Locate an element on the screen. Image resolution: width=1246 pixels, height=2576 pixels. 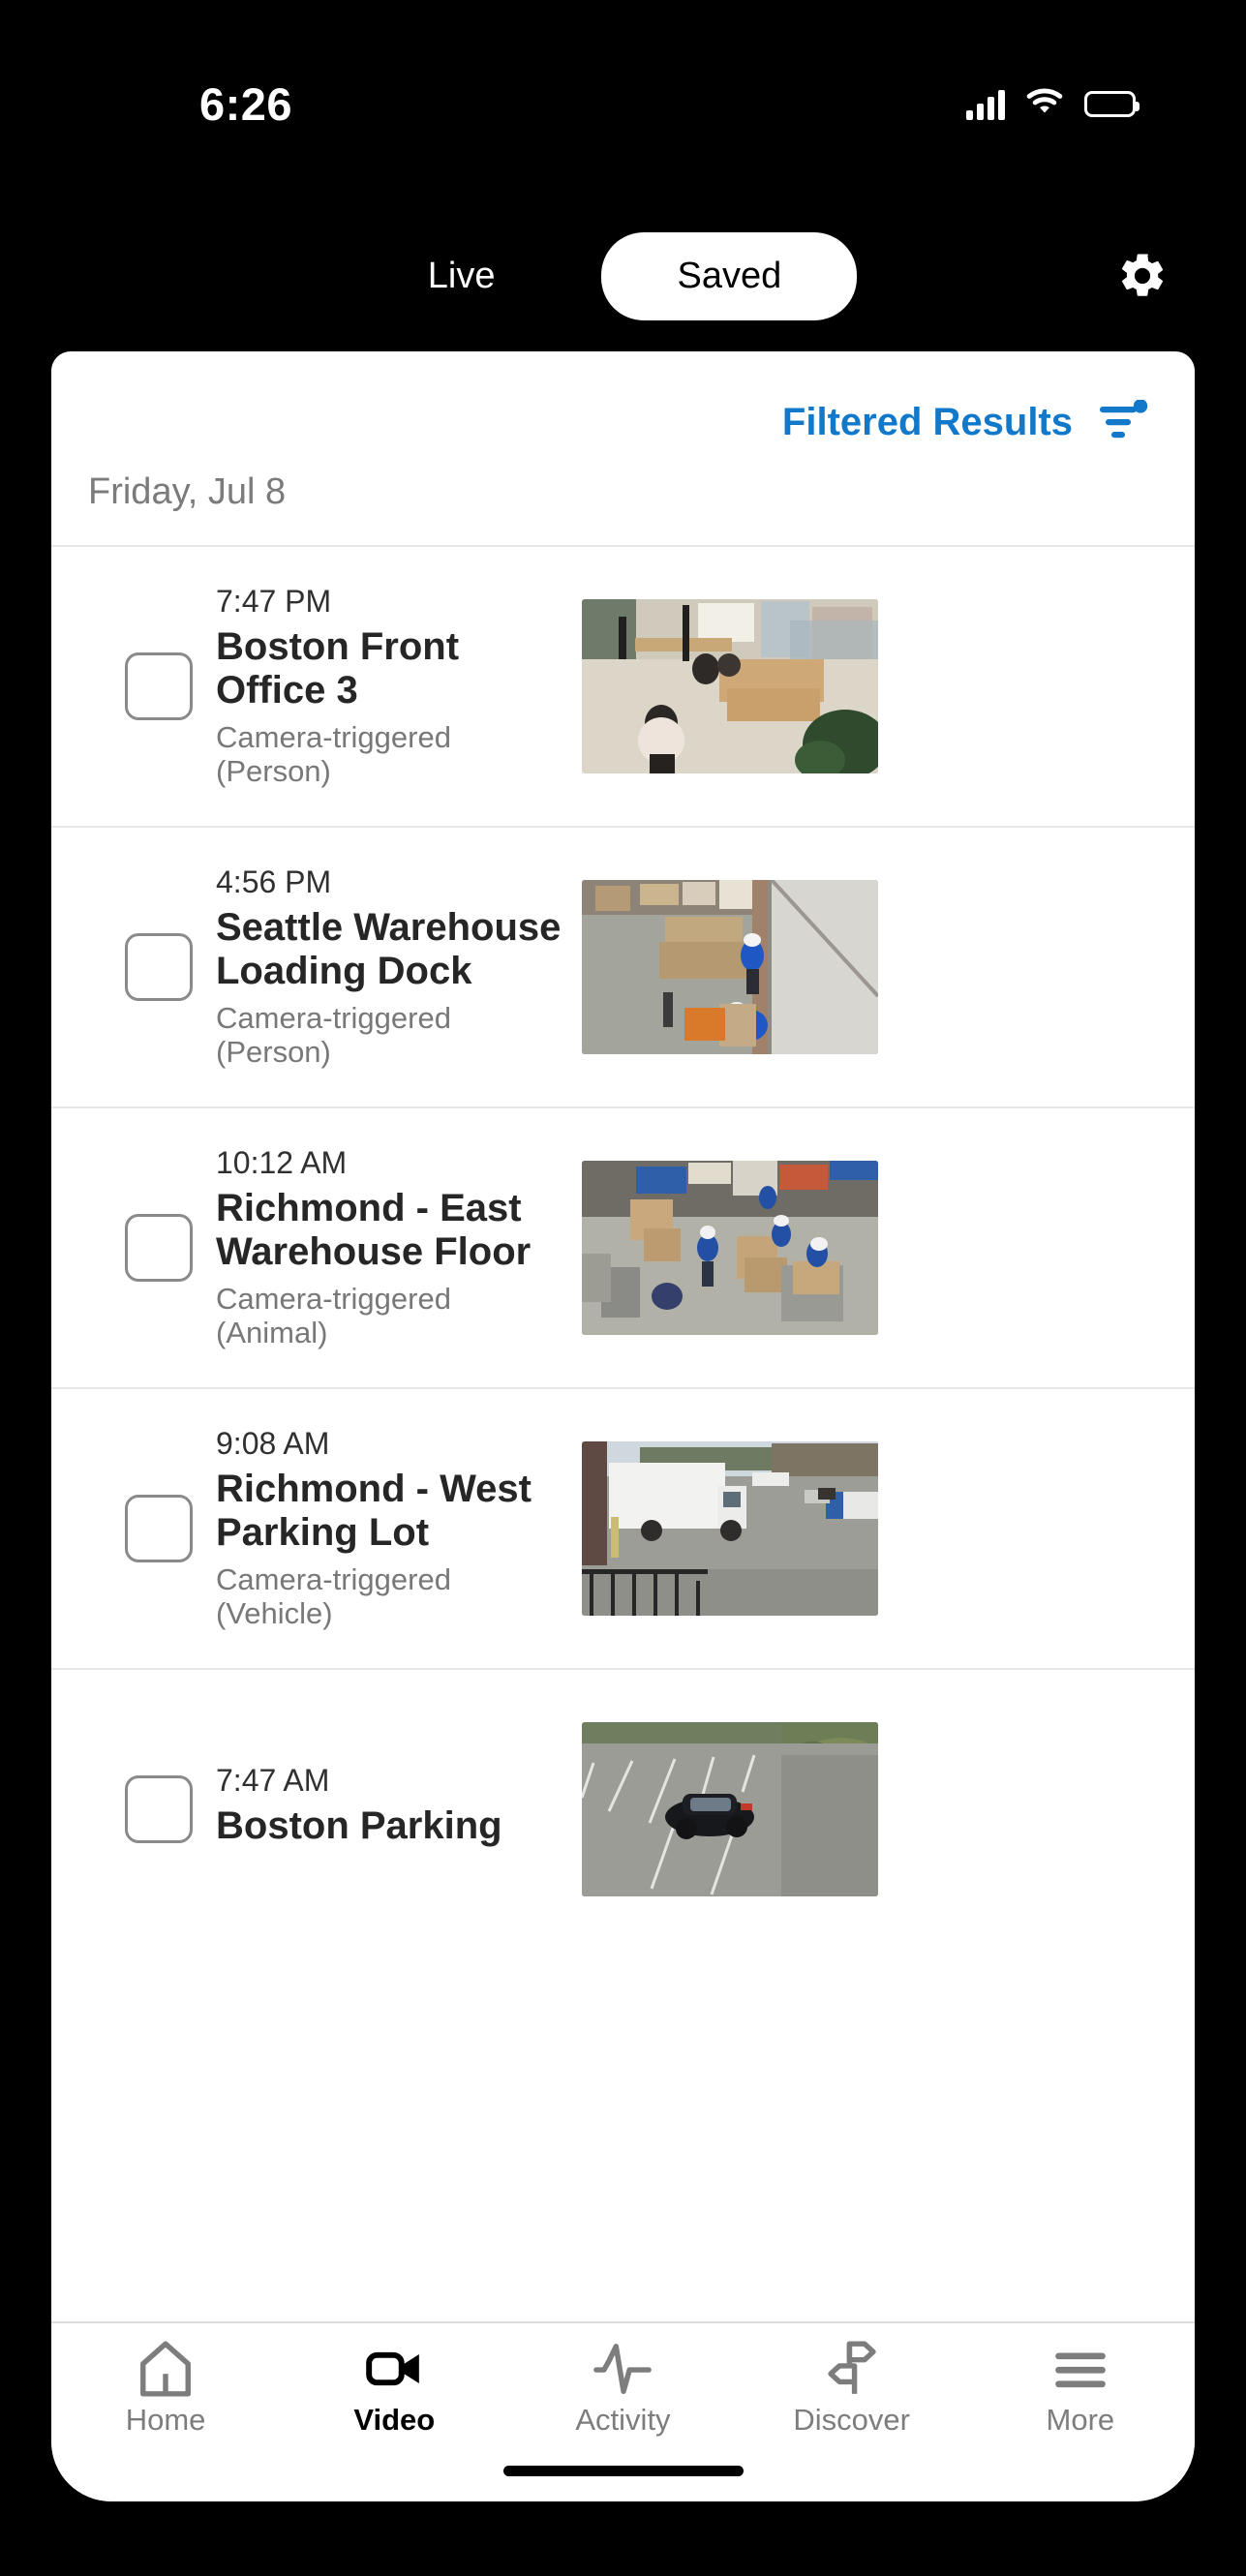
event-title: Boston Parking is located at coordinates (359, 1826).